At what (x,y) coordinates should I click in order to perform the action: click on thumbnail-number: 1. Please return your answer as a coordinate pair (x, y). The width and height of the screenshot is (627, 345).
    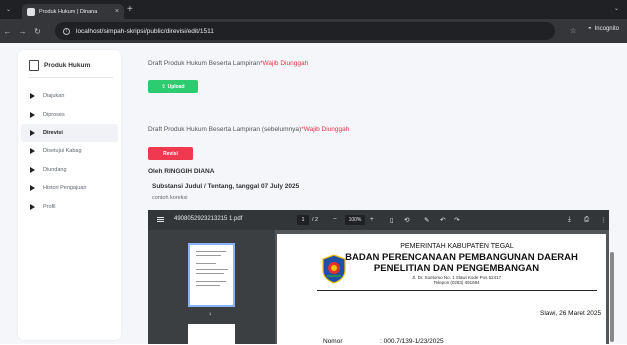
    Looking at the image, I should click on (210, 313).